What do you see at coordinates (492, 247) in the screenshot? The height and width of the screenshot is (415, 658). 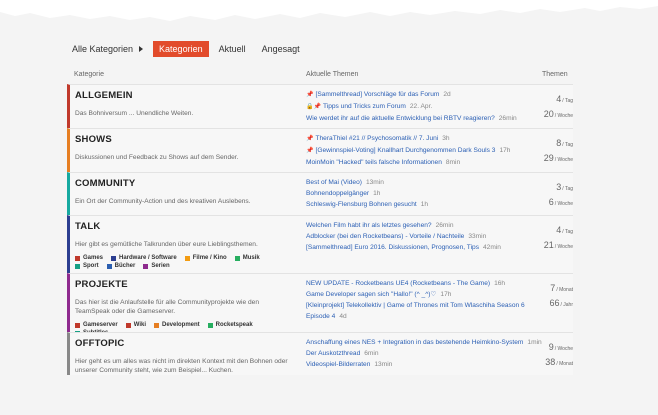 I see `topic-time: 42min` at bounding box center [492, 247].